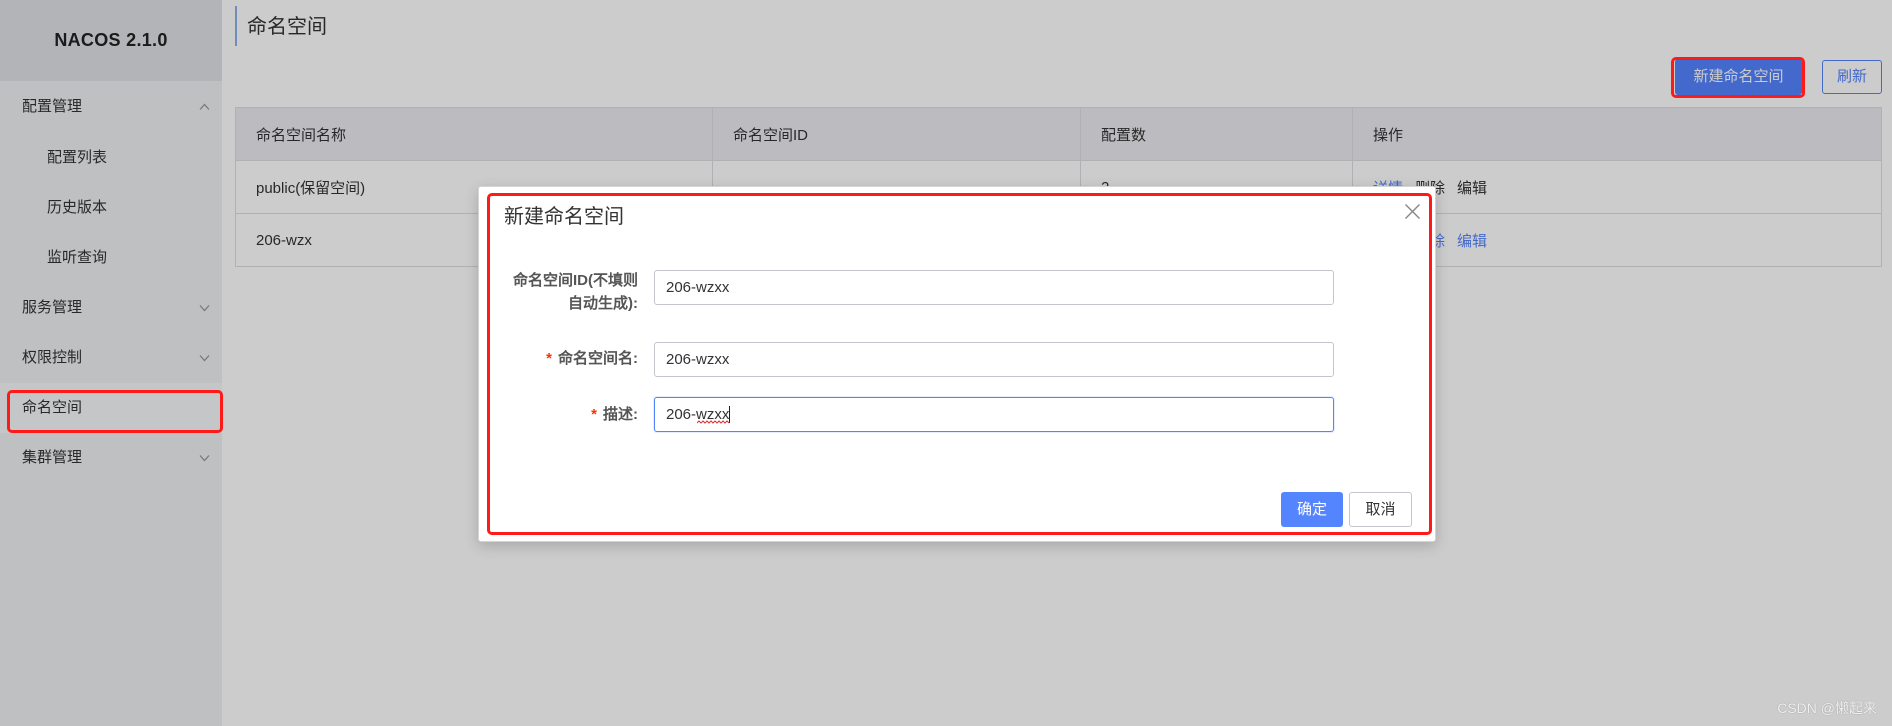 This screenshot has height=726, width=1892. Describe the element at coordinates (1827, 708) in the screenshot. I see `watermark: CSDN @懒起来` at that location.